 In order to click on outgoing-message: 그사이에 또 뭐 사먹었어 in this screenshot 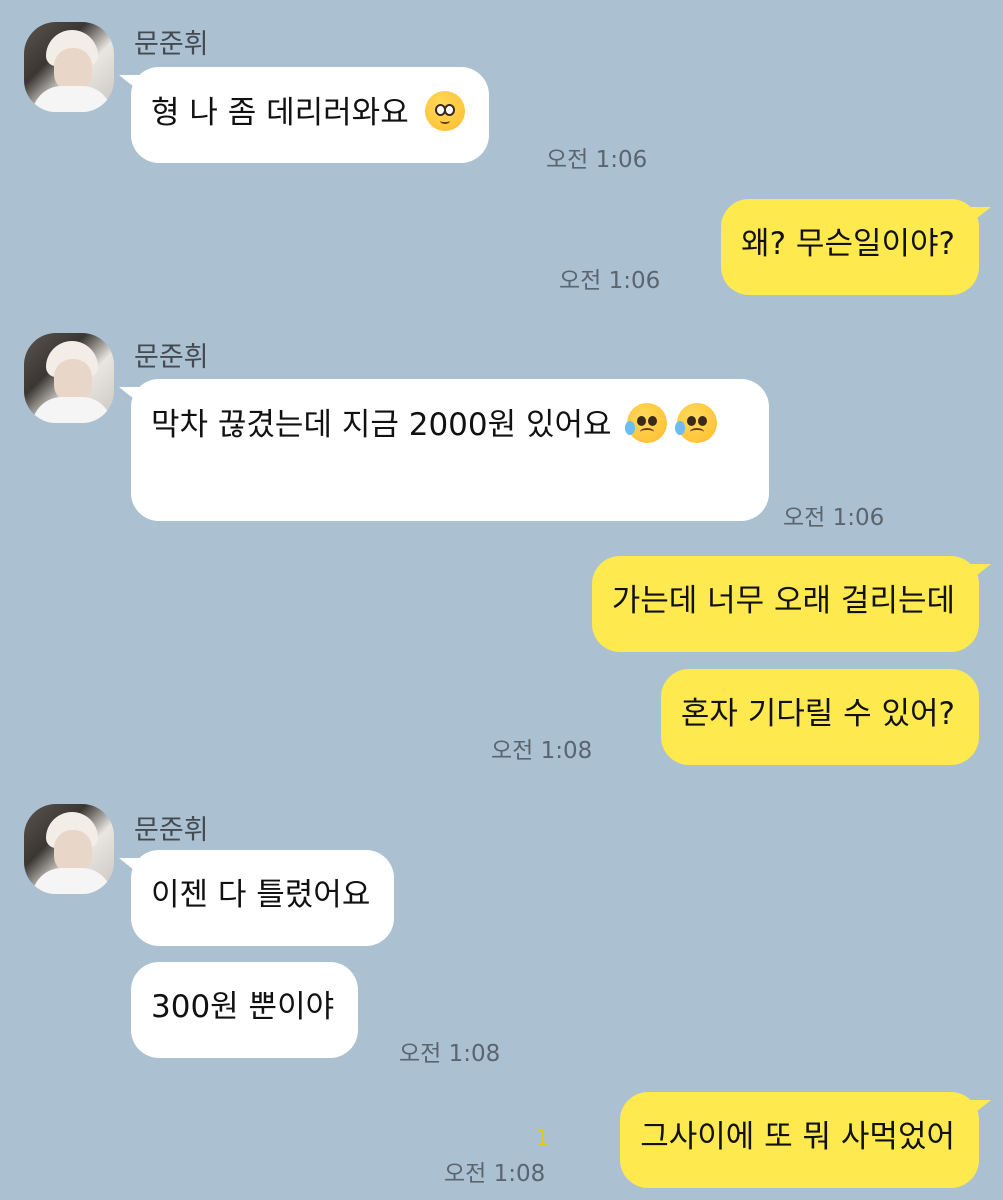, I will do `click(805, 1140)`.